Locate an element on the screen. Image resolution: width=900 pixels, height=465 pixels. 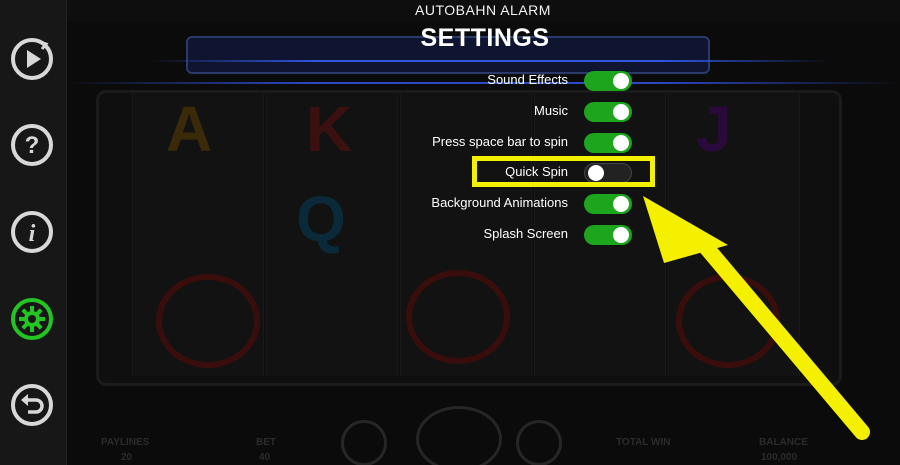
quick-spin-highlight-box is located at coordinates (563, 171).